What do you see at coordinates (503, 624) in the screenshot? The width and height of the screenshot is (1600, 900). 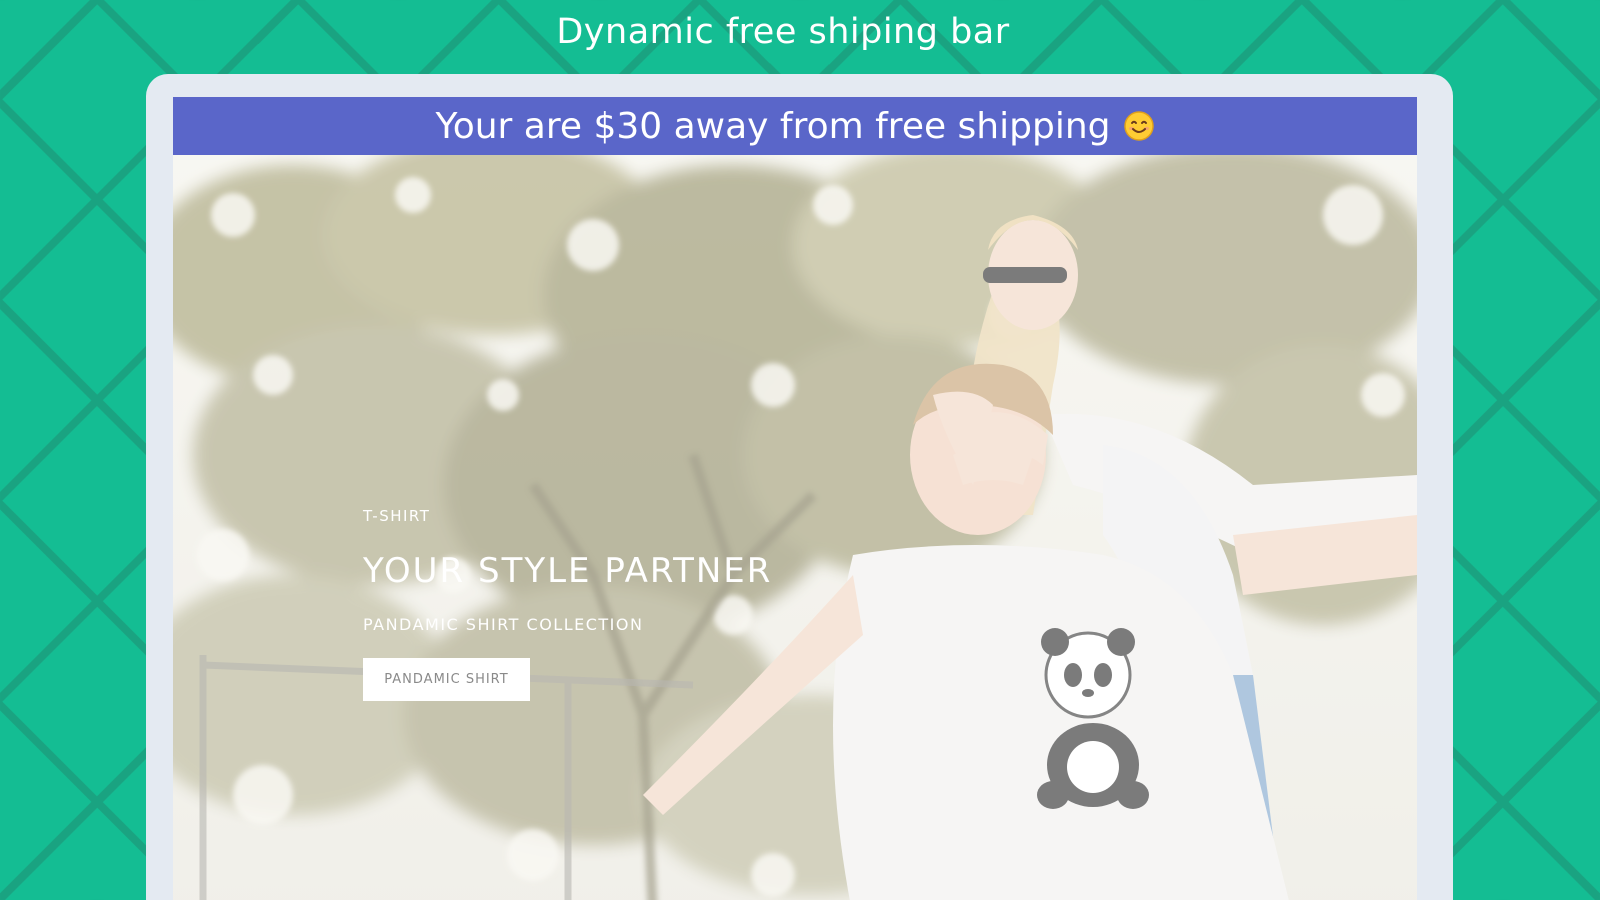 I see `hero-subtitle: PANDAMIC SHIRT COLLECTION` at bounding box center [503, 624].